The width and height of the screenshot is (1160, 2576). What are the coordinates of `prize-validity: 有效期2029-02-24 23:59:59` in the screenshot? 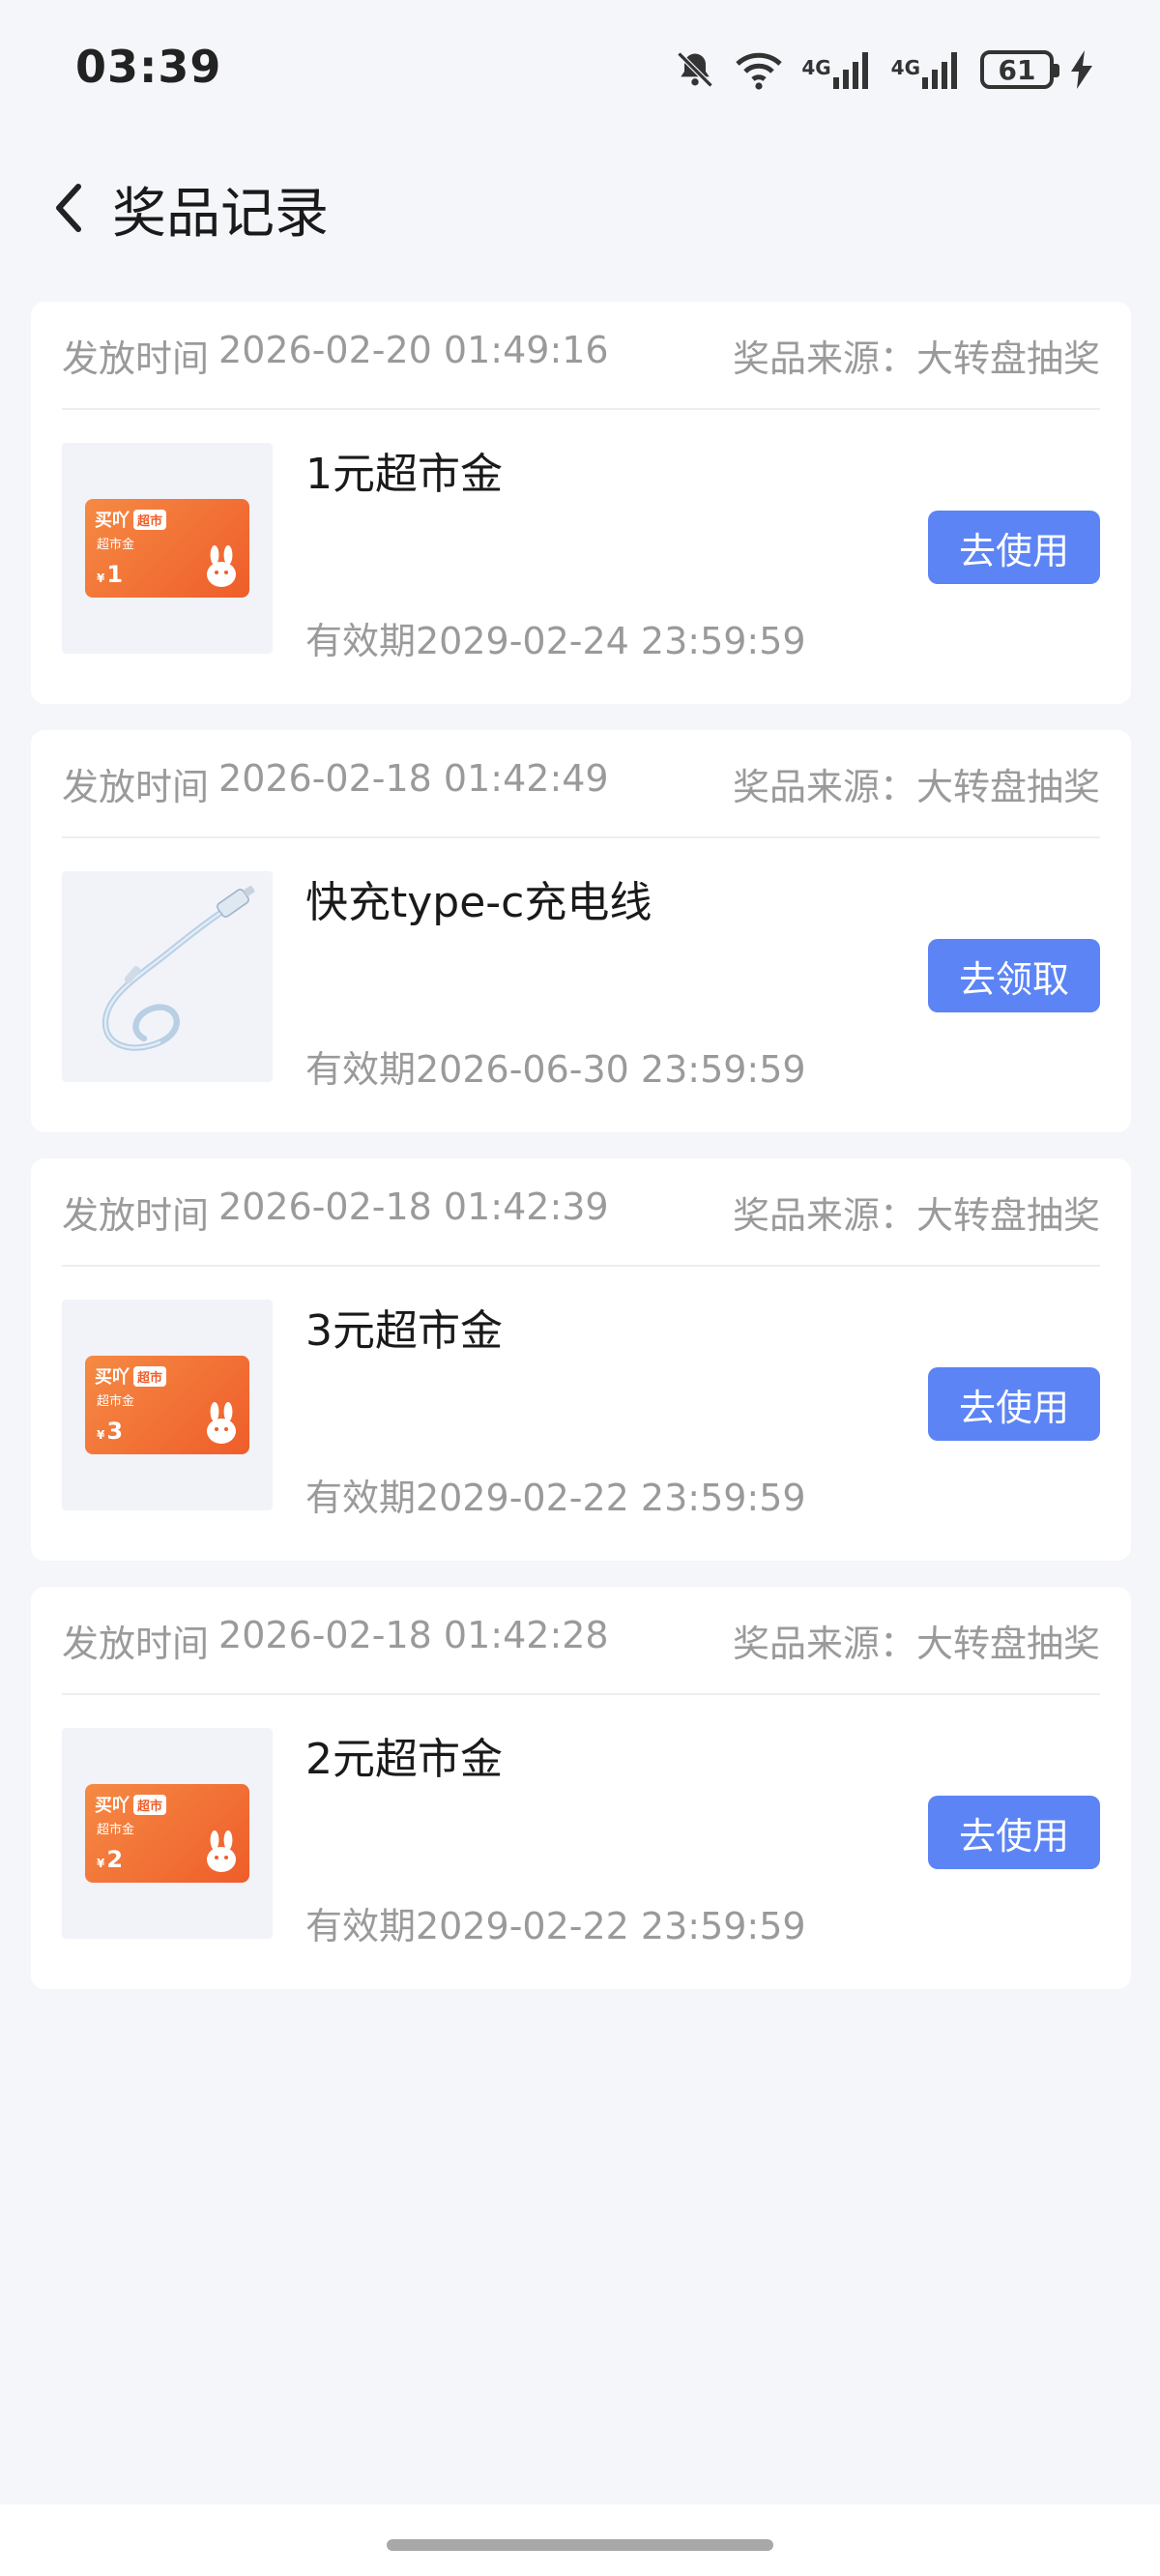 It's located at (555, 641).